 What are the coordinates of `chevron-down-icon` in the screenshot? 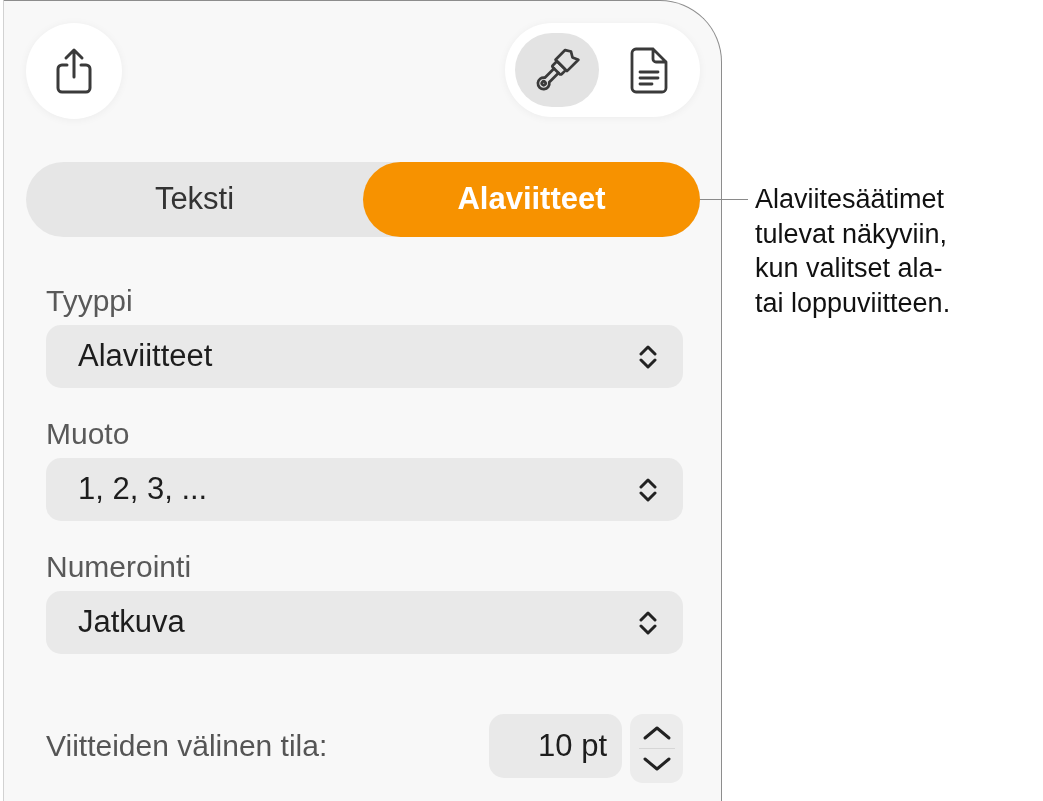 It's located at (656, 764).